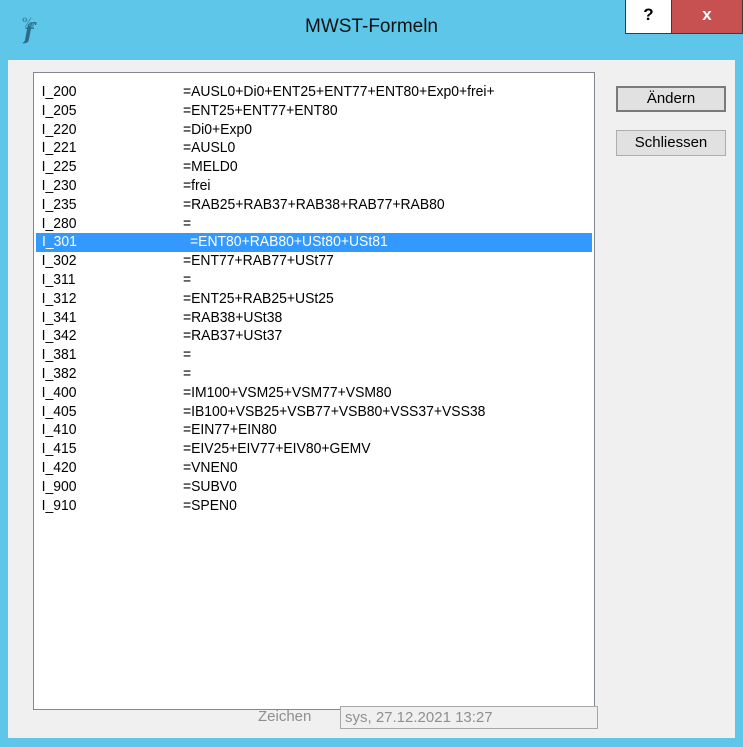 The image size is (743, 747). What do you see at coordinates (294, 318) in the screenshot?
I see `list-item: I_341 =RAB38+USt38` at bounding box center [294, 318].